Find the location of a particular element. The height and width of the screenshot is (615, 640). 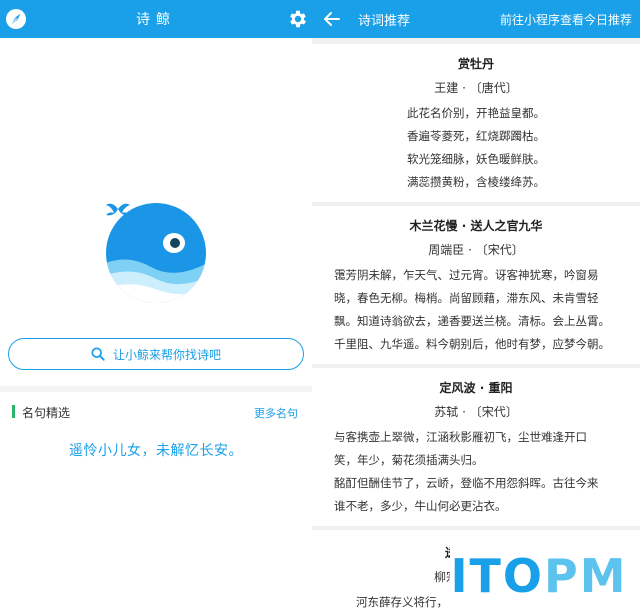

featured-quote: 遥怜小儿女，未解忆长安。 is located at coordinates (156, 450).